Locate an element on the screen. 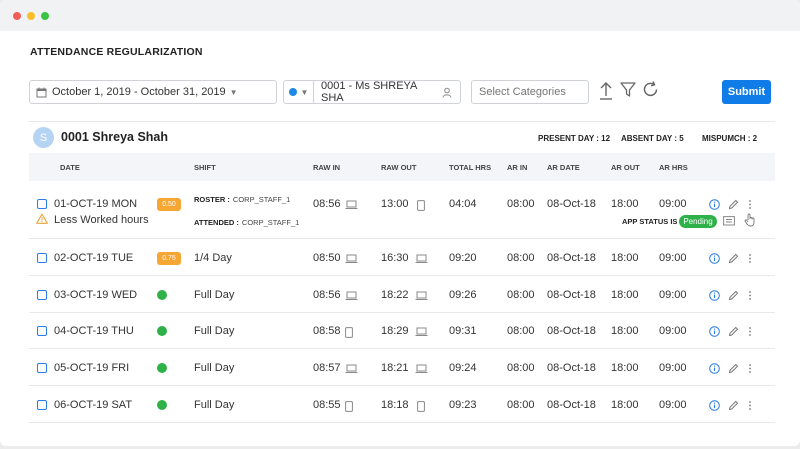  minimize-window-button is located at coordinates (31, 16).